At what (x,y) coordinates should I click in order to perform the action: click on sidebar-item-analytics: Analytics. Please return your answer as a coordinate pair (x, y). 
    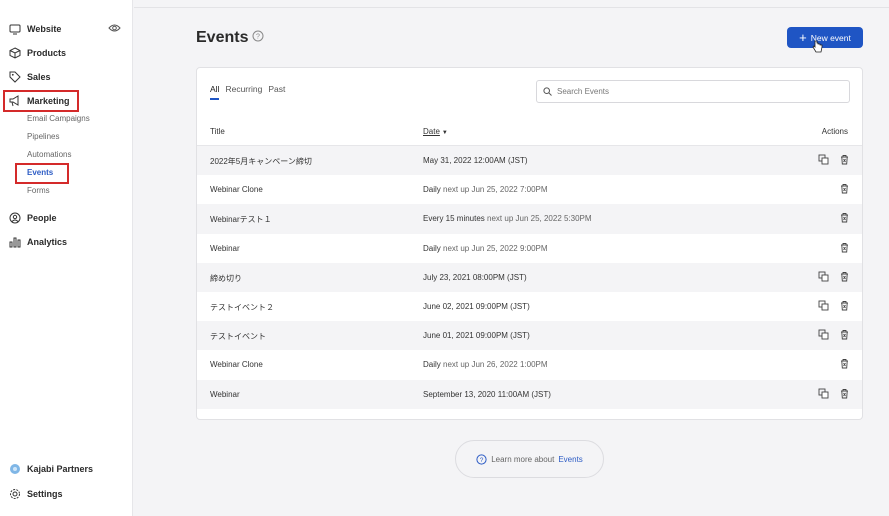
    Looking at the image, I should click on (38, 242).